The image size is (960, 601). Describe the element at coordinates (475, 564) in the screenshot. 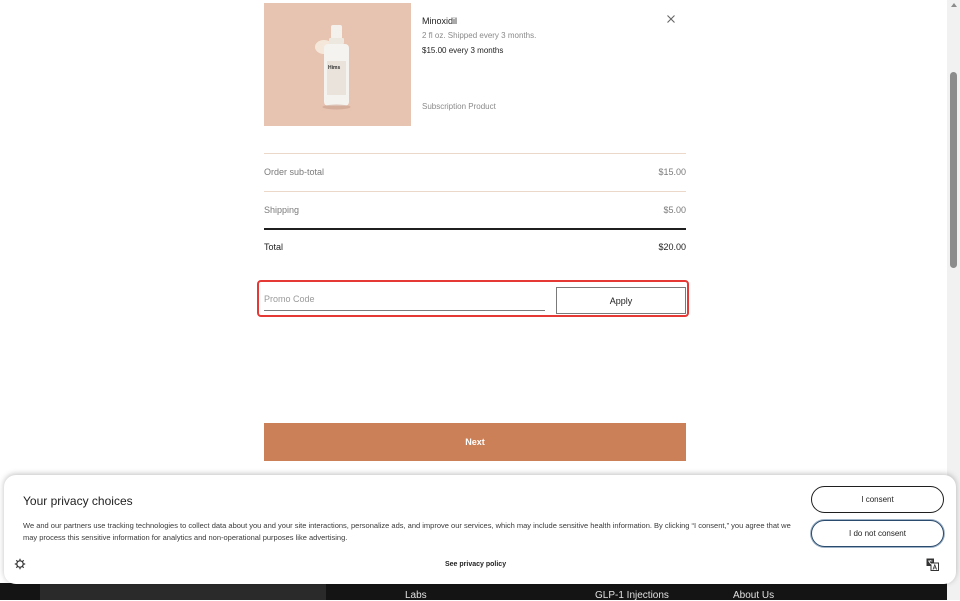

I see `privacy-policy-link: See privacy policy` at that location.